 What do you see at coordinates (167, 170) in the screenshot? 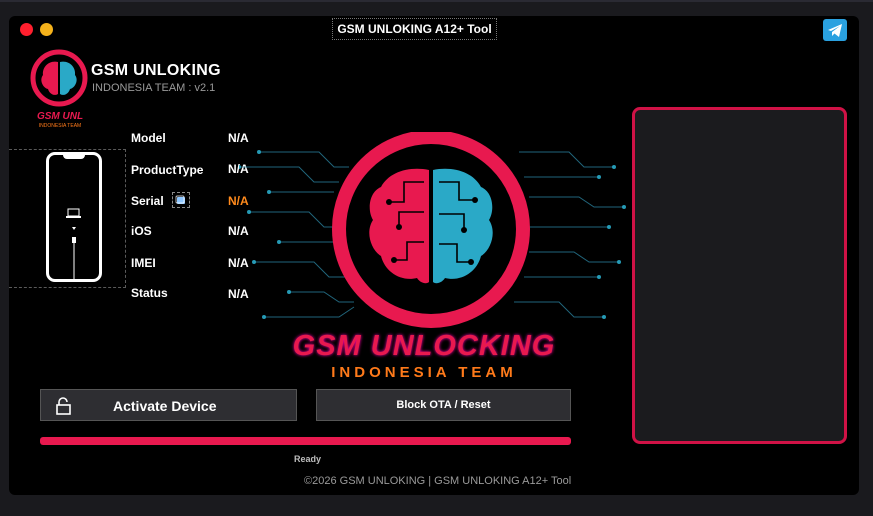
I see `product-type-label: ProductType` at bounding box center [167, 170].